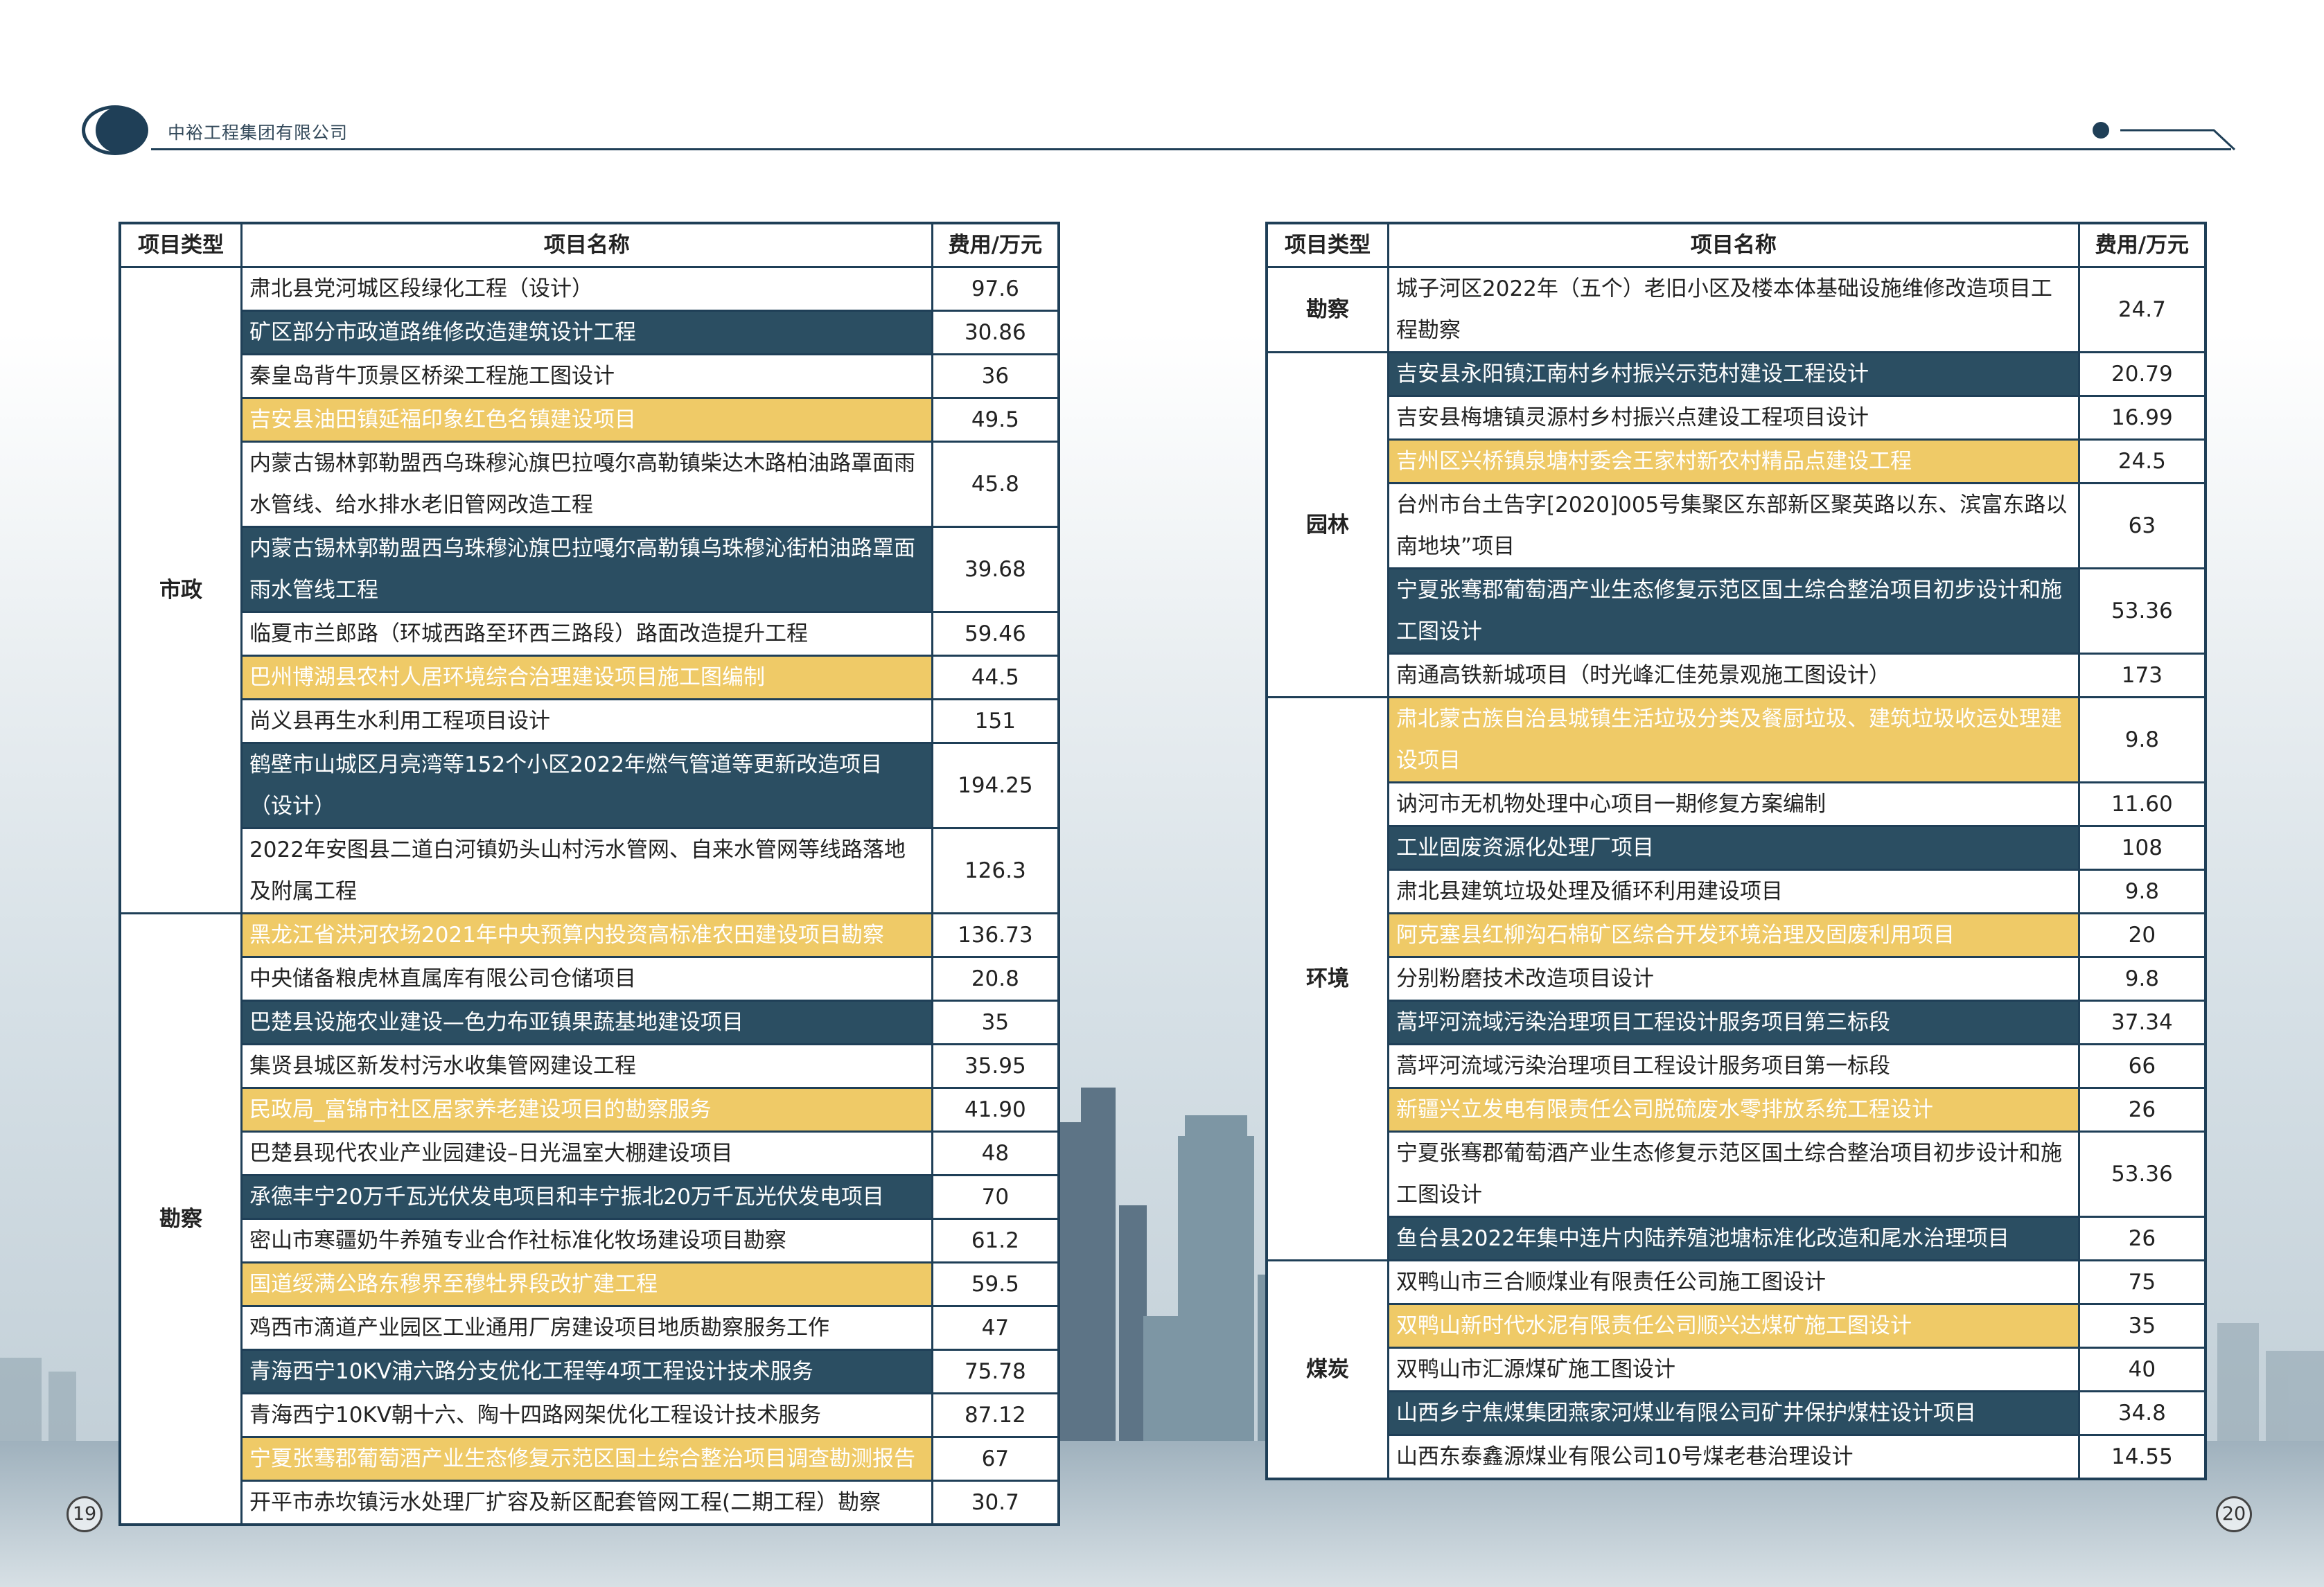 The width and height of the screenshot is (2324, 1587). What do you see at coordinates (995, 870) in the screenshot?
I see `project-fee-cell: 126.3` at bounding box center [995, 870].